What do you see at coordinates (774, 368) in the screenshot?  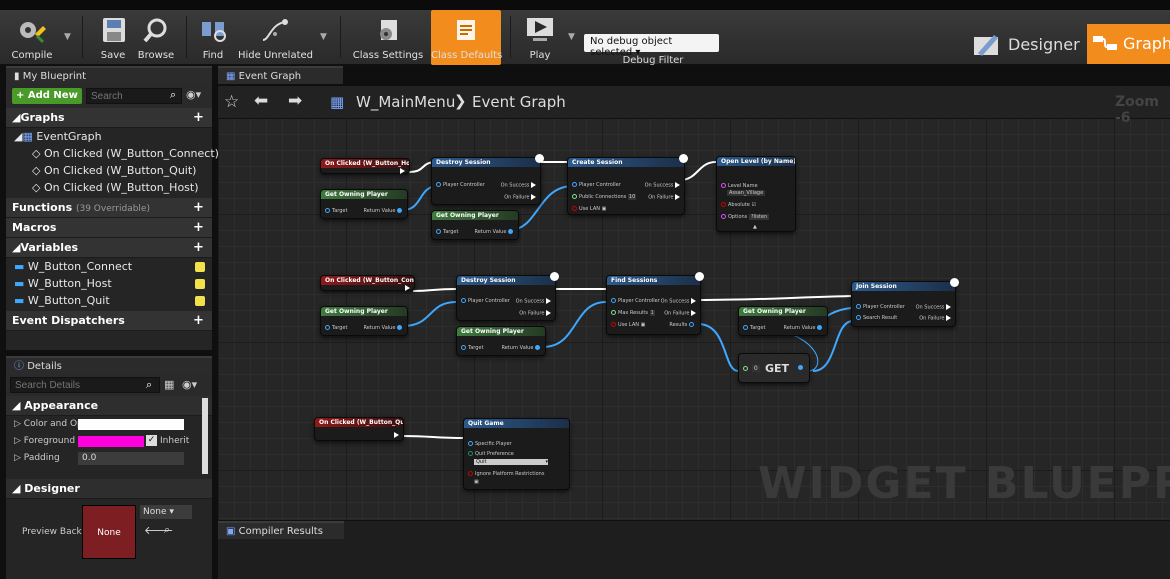 I see `array-get-node: 0 GET` at bounding box center [774, 368].